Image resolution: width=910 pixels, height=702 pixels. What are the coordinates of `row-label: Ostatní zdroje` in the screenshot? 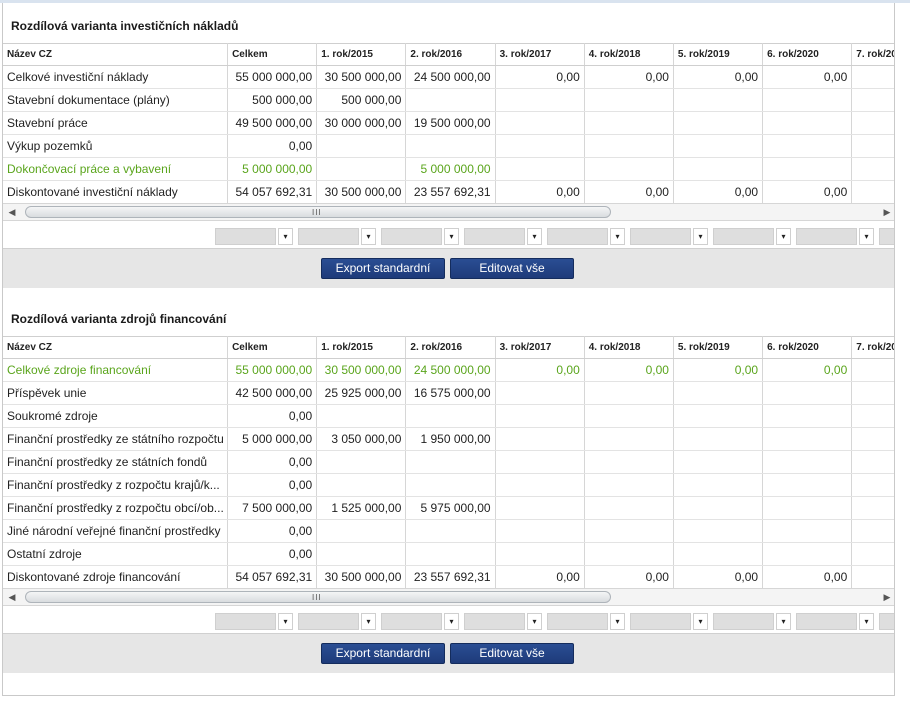 It's located at (116, 554).